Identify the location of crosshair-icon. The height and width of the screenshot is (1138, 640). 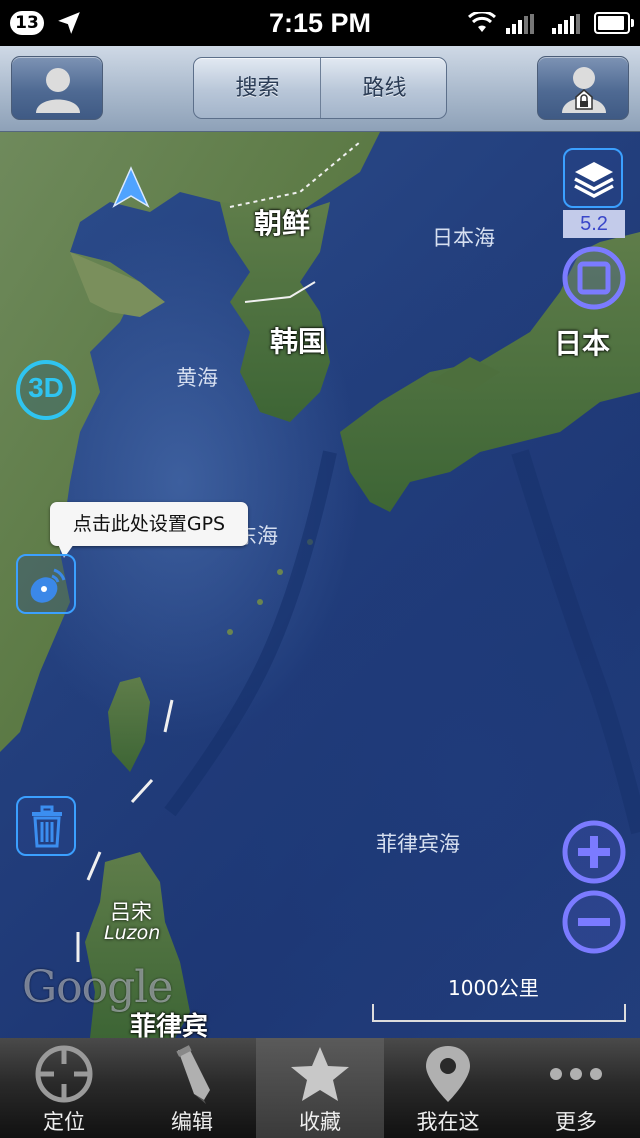
(64, 1074).